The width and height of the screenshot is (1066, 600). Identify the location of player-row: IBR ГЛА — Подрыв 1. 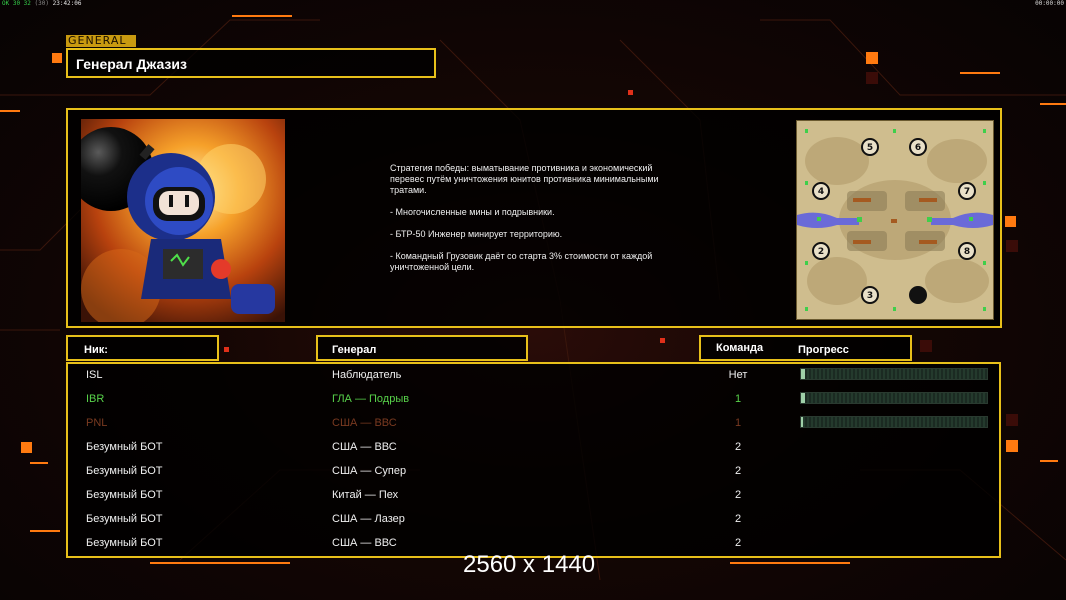
(533, 400).